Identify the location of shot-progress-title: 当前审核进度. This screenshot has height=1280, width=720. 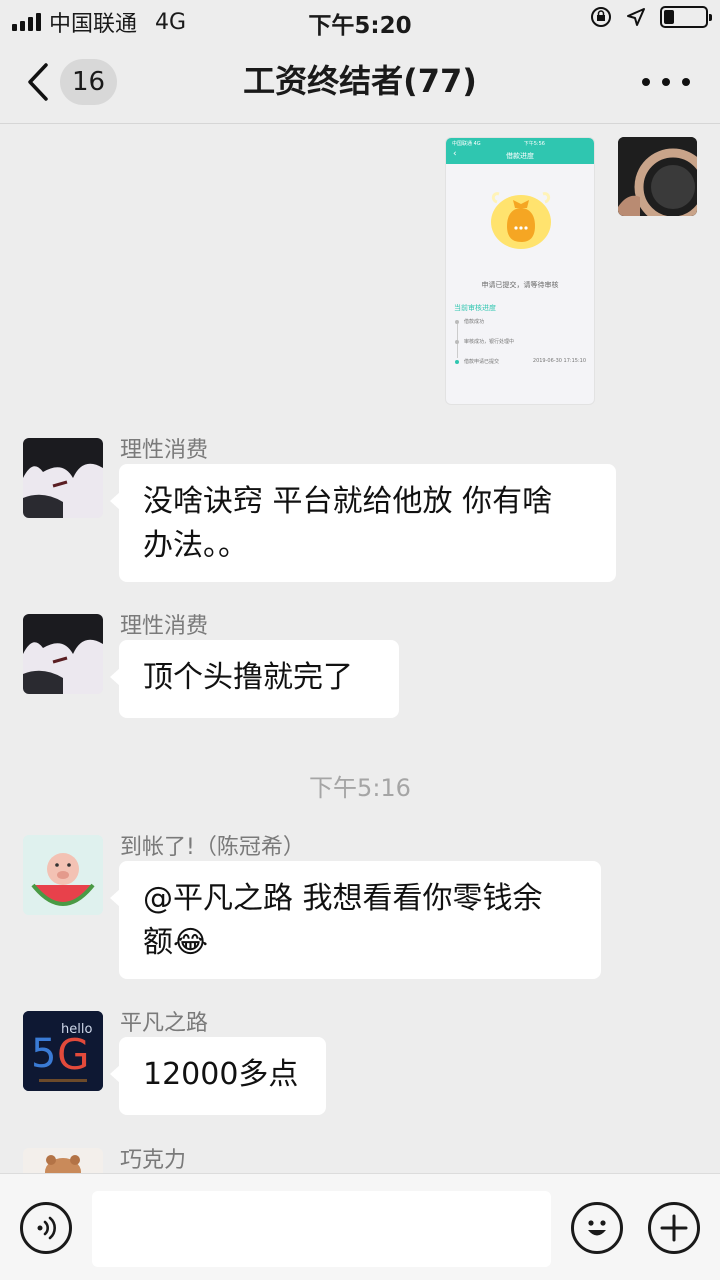
(475, 308).